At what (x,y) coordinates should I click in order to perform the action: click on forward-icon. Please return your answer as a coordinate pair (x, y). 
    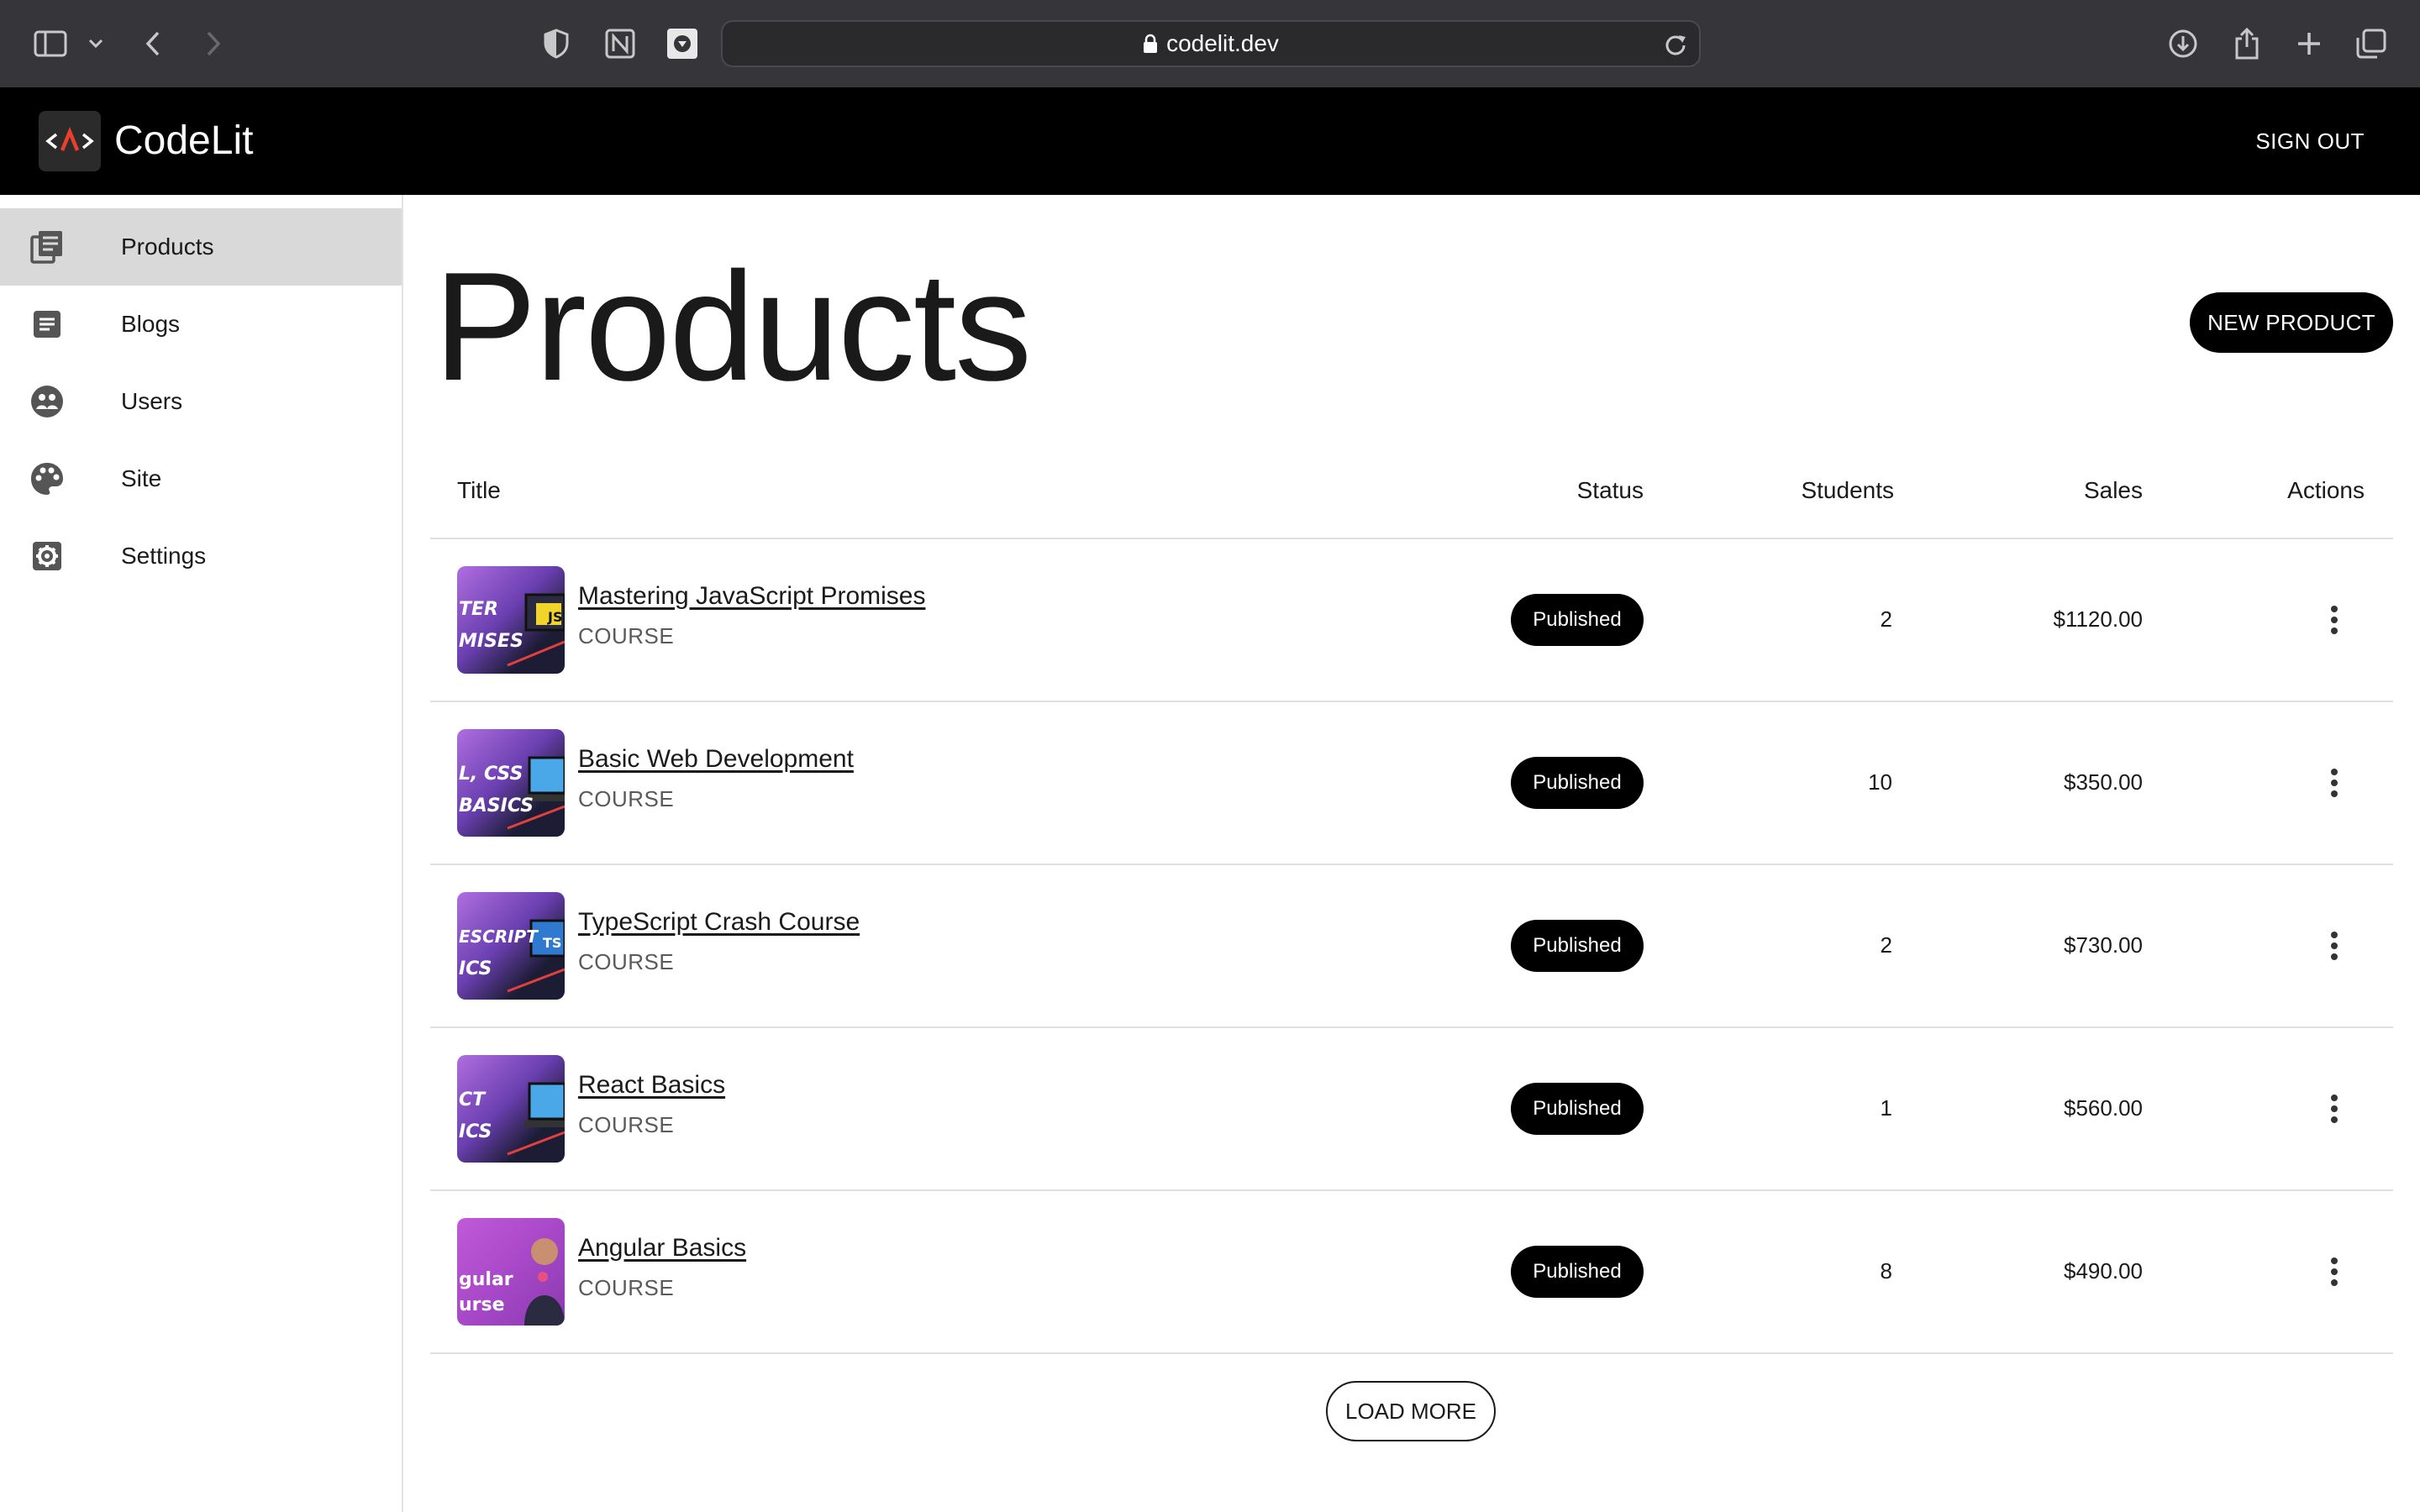
    Looking at the image, I should click on (214, 43).